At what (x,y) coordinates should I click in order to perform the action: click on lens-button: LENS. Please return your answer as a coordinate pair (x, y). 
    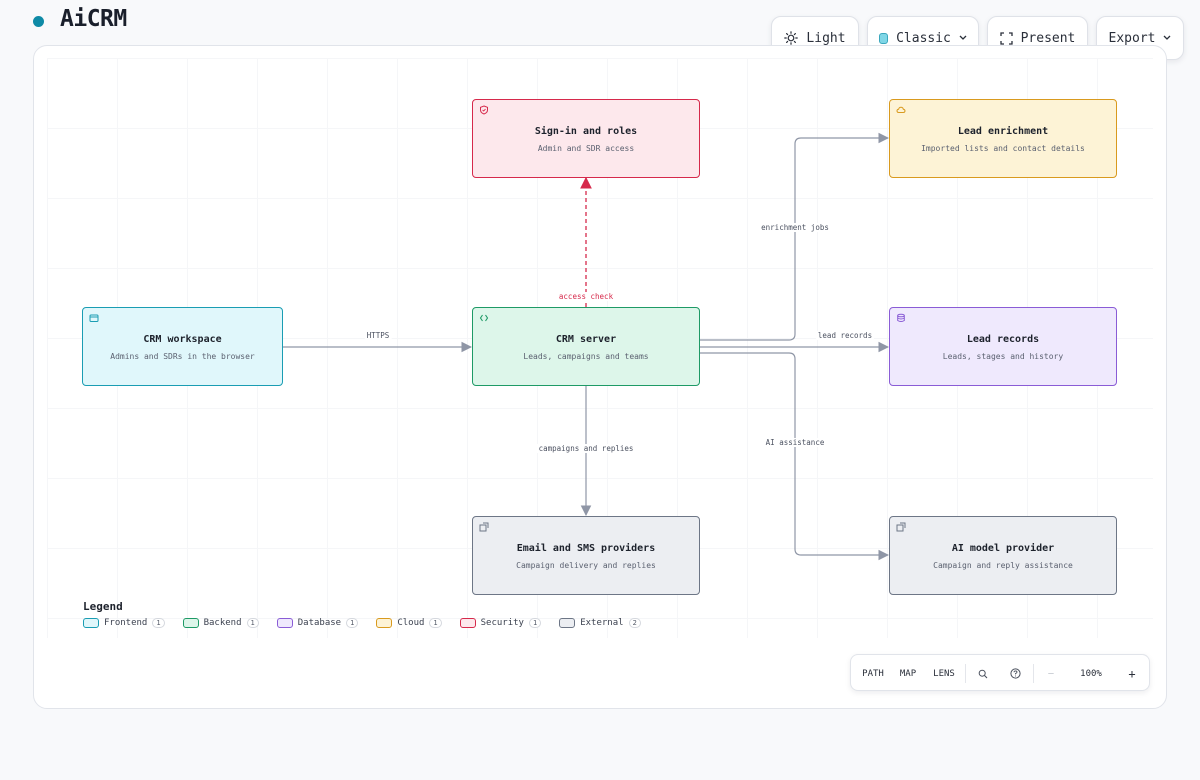
    Looking at the image, I should click on (944, 673).